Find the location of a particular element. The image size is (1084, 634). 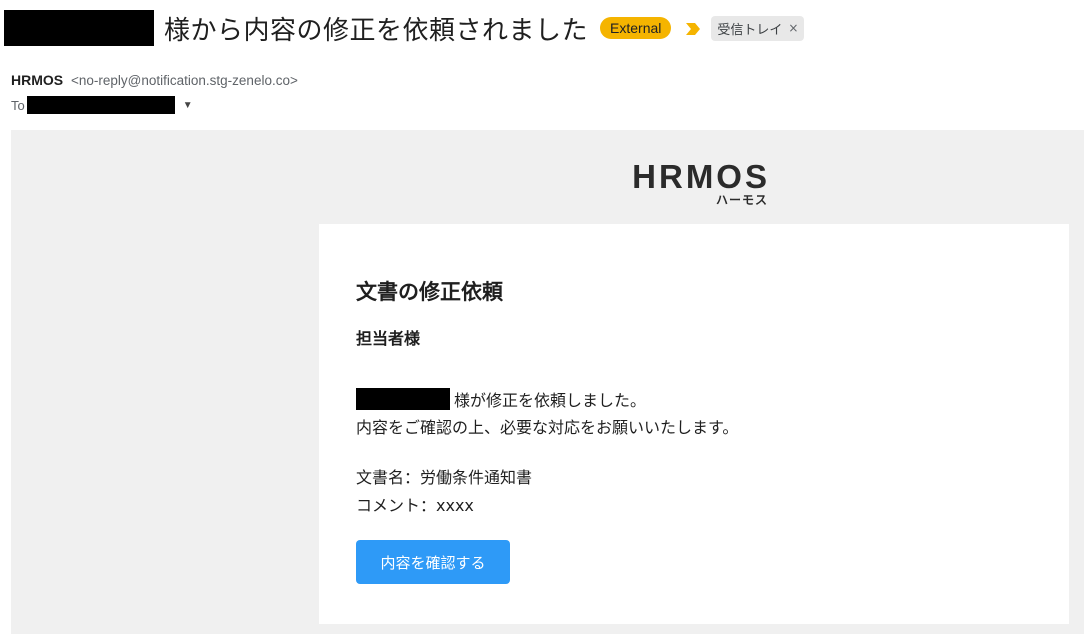

to-label: To is located at coordinates (18, 105).